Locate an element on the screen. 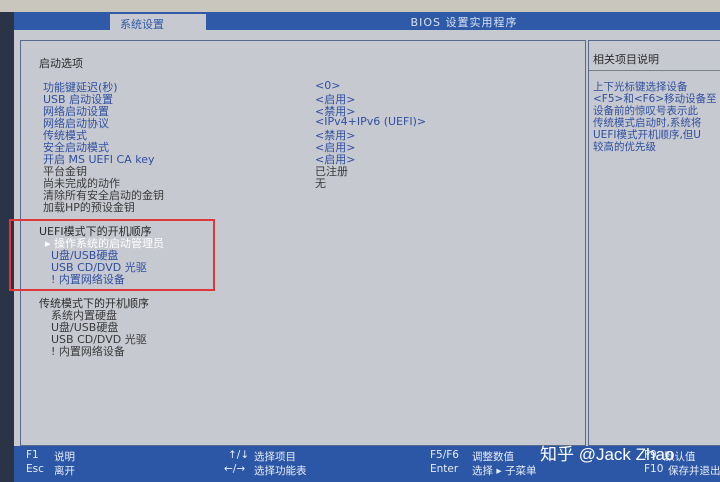 The image size is (720, 482). key-f5-f6-desc: 调整数值 is located at coordinates (493, 457).